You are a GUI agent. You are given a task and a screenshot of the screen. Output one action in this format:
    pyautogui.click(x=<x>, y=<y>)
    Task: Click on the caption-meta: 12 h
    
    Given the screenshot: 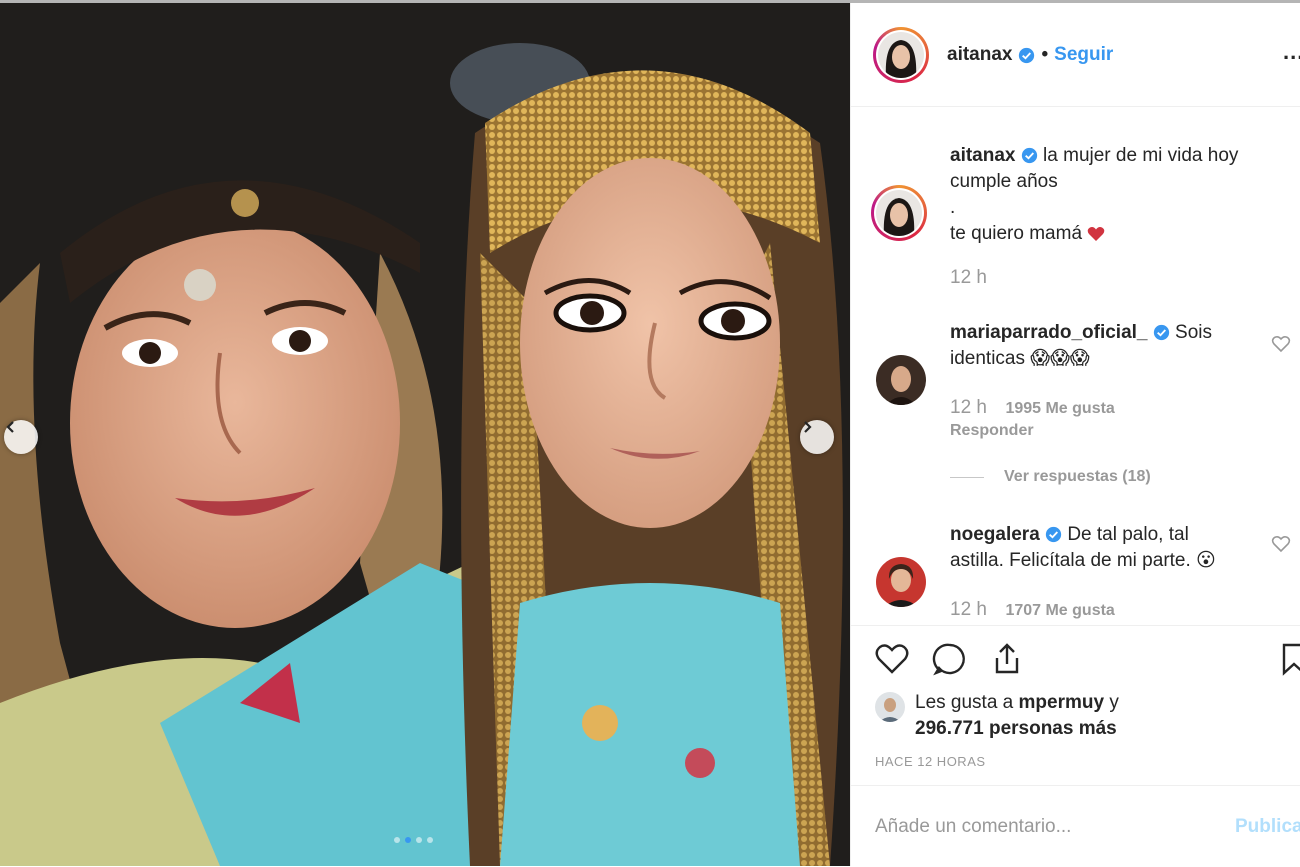 What is the action you would take?
    pyautogui.click(x=975, y=278)
    